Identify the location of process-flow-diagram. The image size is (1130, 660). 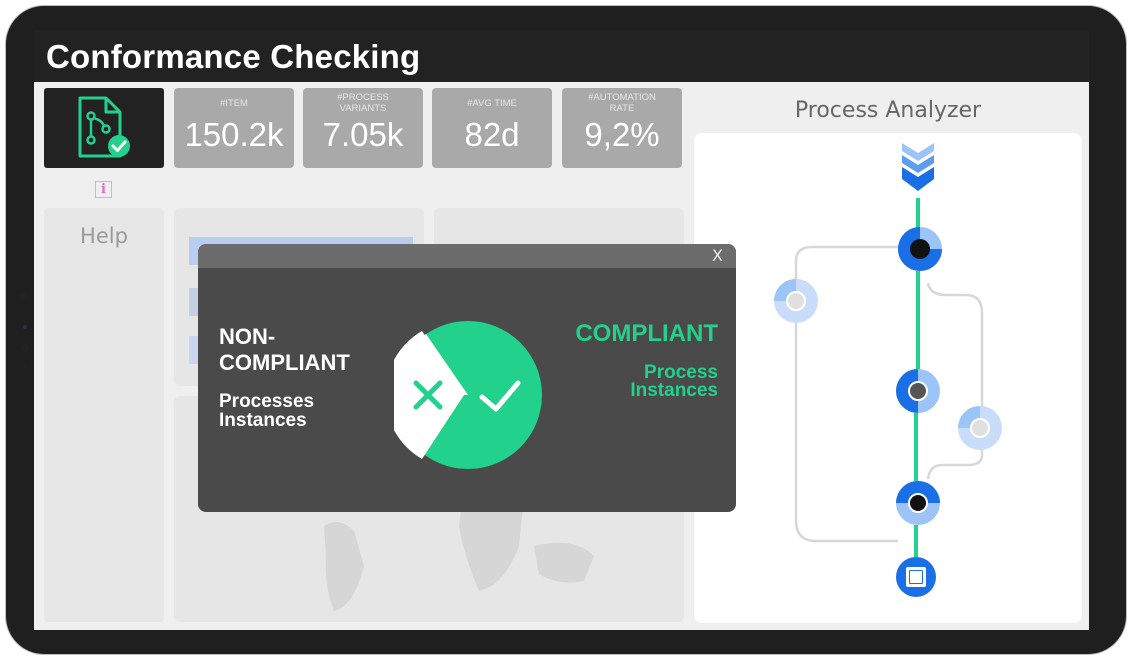
(888, 370).